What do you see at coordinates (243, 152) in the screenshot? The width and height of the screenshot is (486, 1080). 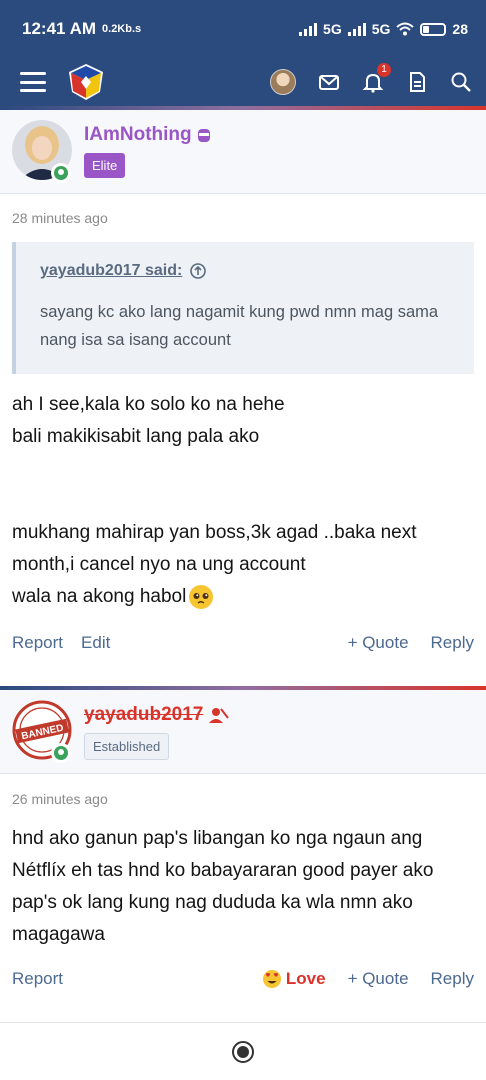 I see `post-header: IAmNothing Elite` at bounding box center [243, 152].